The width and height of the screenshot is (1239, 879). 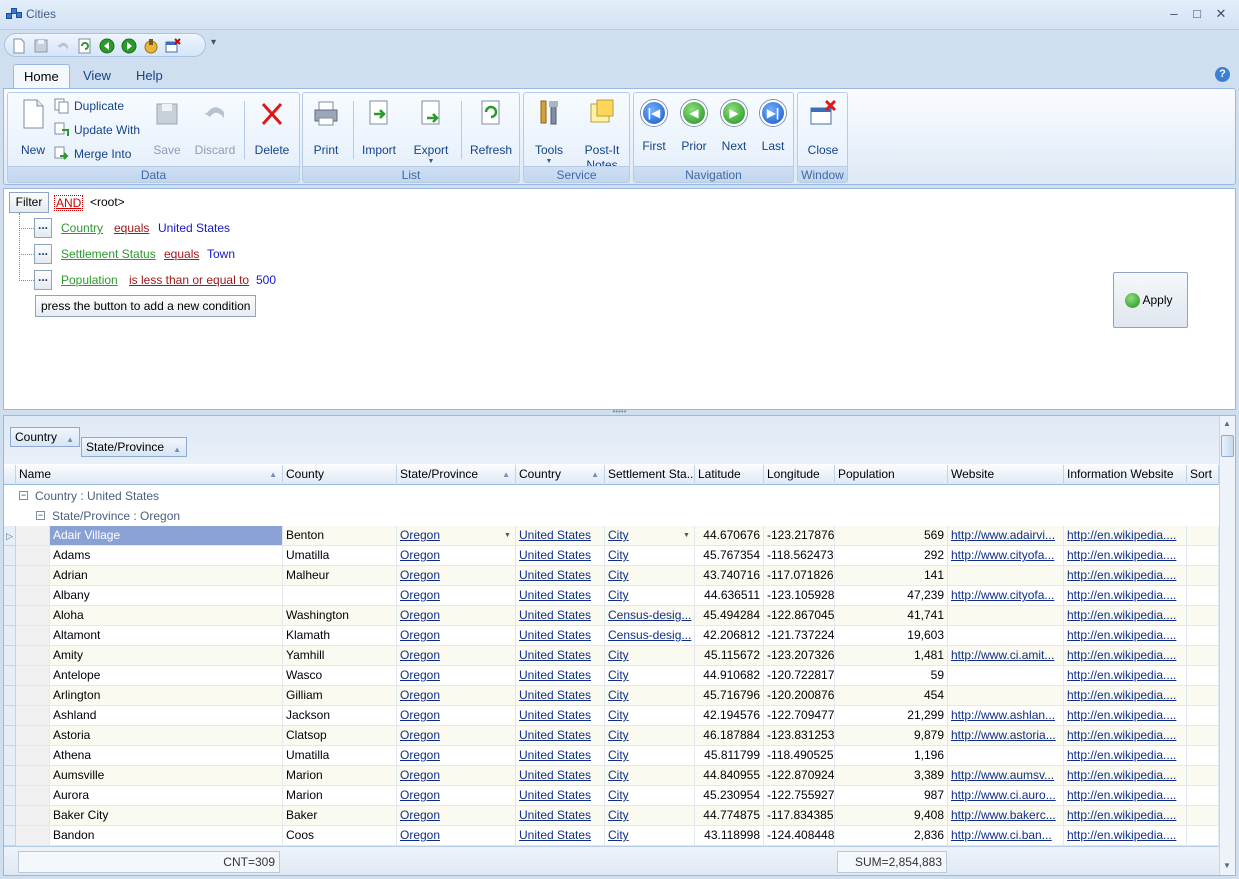 What do you see at coordinates (340, 836) in the screenshot?
I see `county-cell: Coos` at bounding box center [340, 836].